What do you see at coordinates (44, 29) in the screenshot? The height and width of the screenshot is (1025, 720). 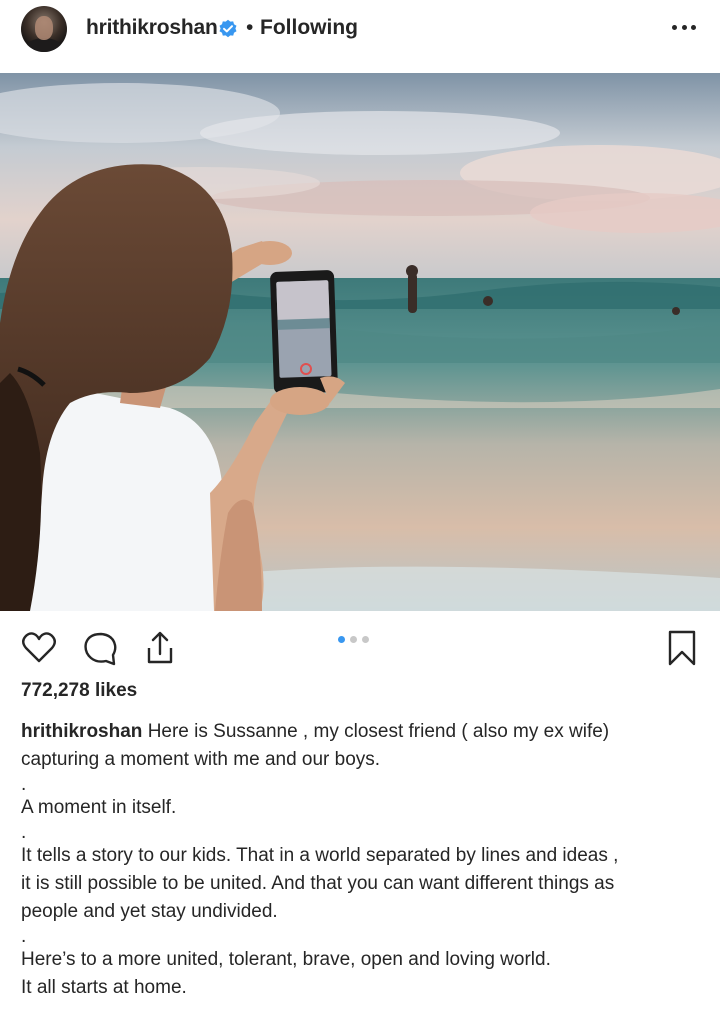 I see `avatar` at bounding box center [44, 29].